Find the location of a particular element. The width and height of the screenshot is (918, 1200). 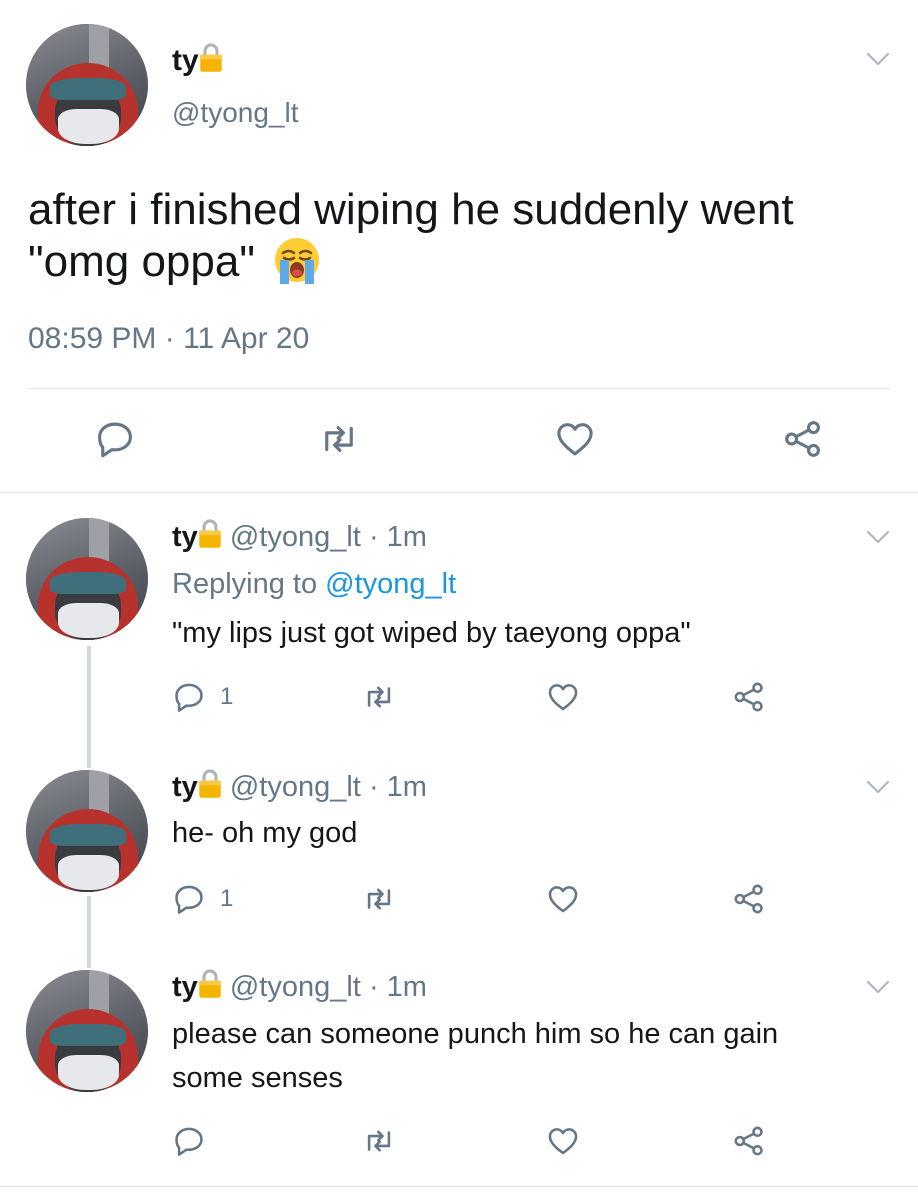

tweet-timestamp: 08:59 PM · 11 Apr 20 is located at coordinates (168, 339).